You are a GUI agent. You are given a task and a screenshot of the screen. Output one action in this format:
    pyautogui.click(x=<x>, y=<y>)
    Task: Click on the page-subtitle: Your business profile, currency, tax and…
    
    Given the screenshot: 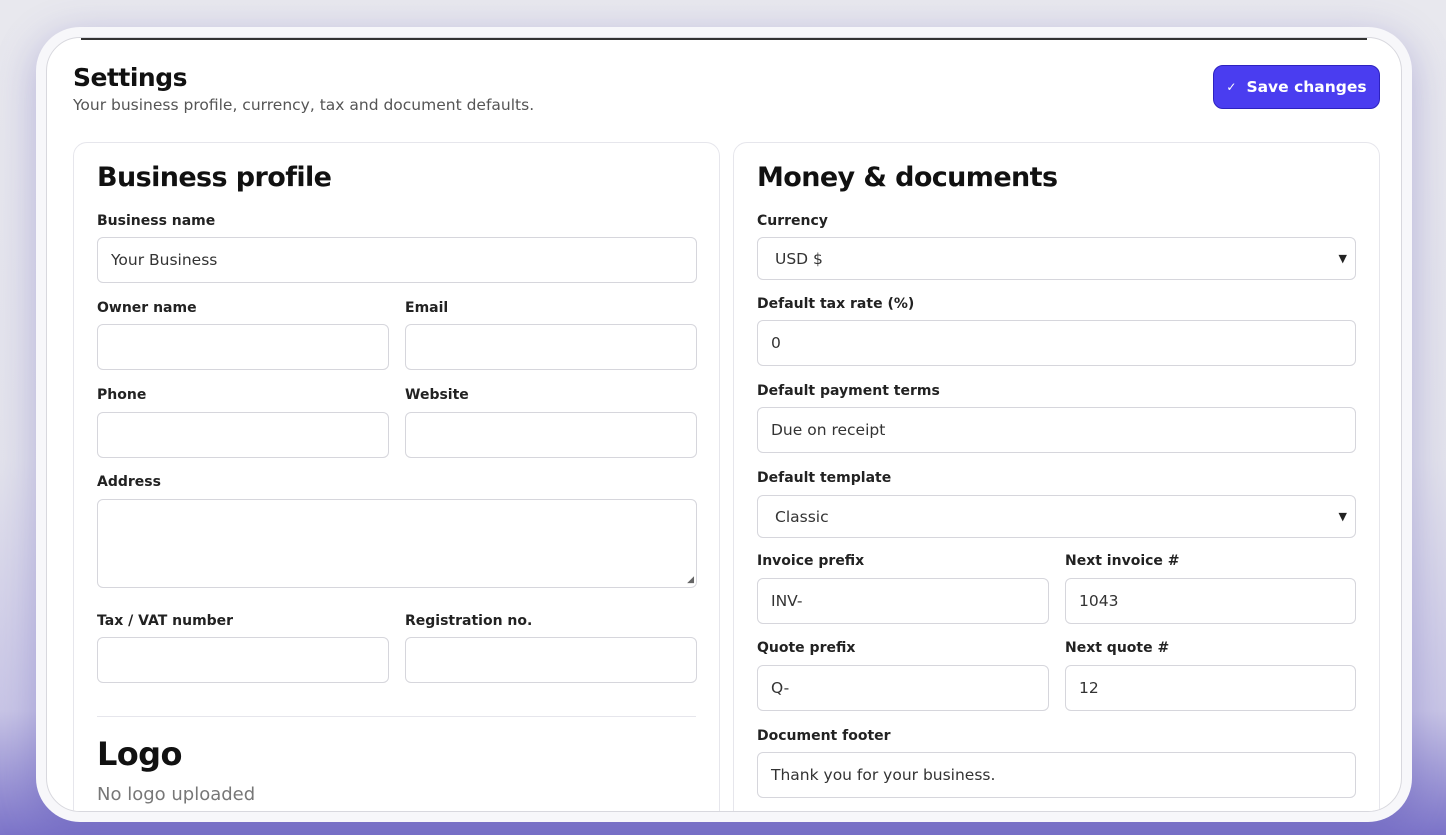 What is the action you would take?
    pyautogui.click(x=304, y=105)
    